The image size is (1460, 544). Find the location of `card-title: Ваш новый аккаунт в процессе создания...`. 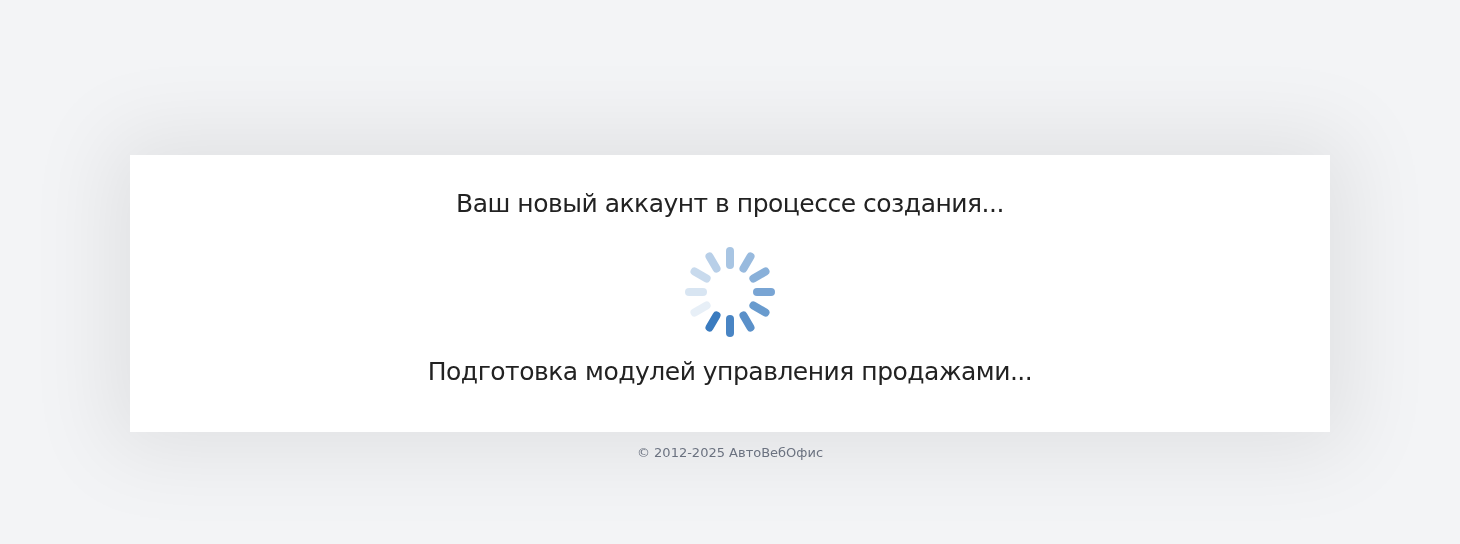

card-title: Ваш новый аккаунт в процессе создания... is located at coordinates (730, 204).